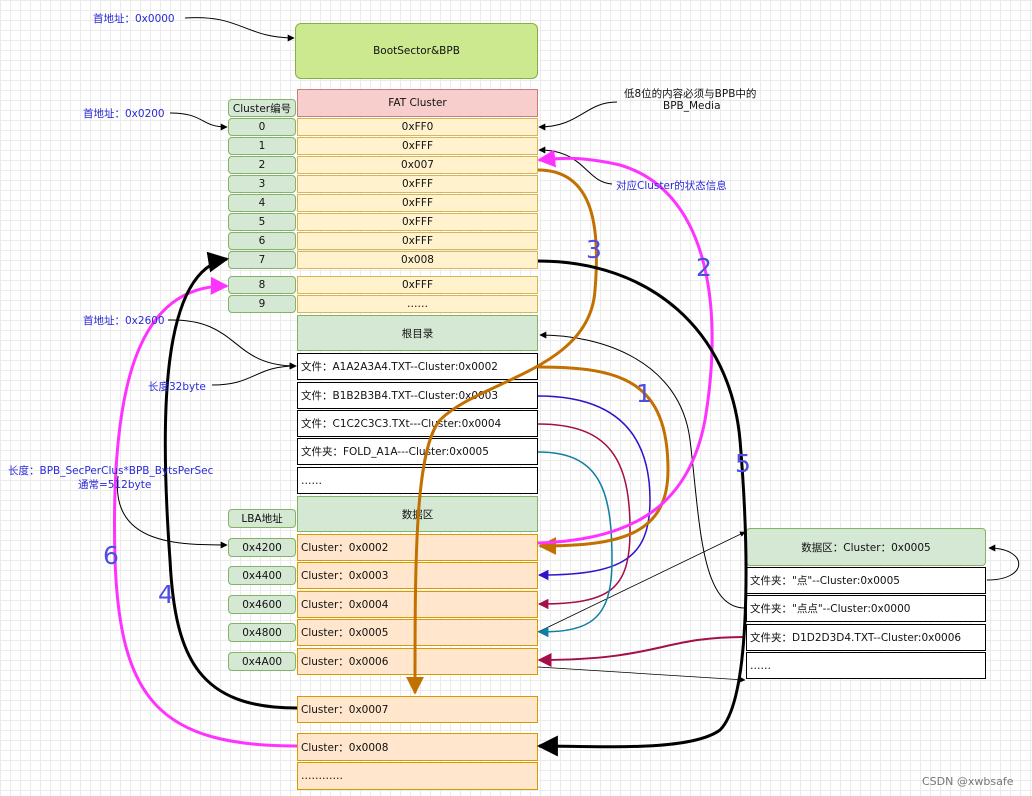 The width and height of the screenshot is (1032, 796). I want to click on label-addr-0200: 首地址：0x0200, so click(124, 114).